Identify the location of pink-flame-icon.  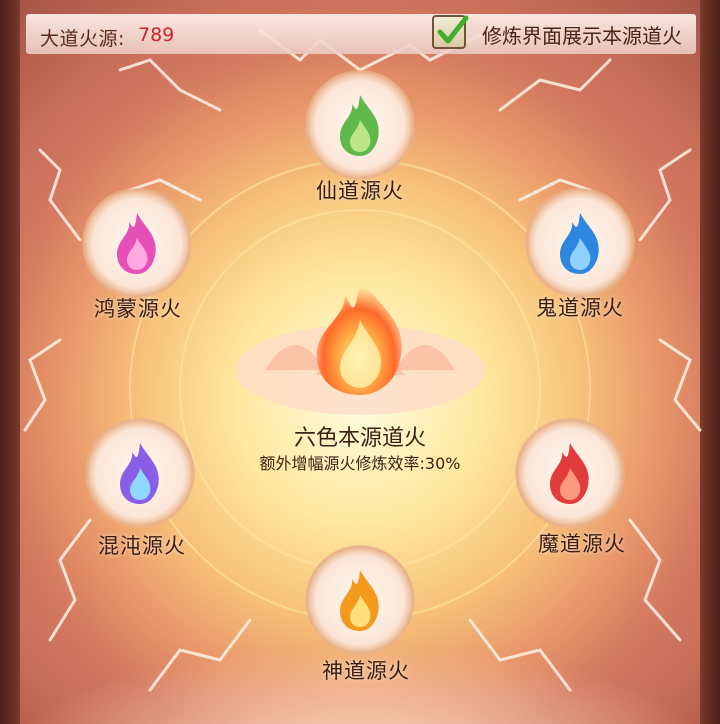
(136, 243).